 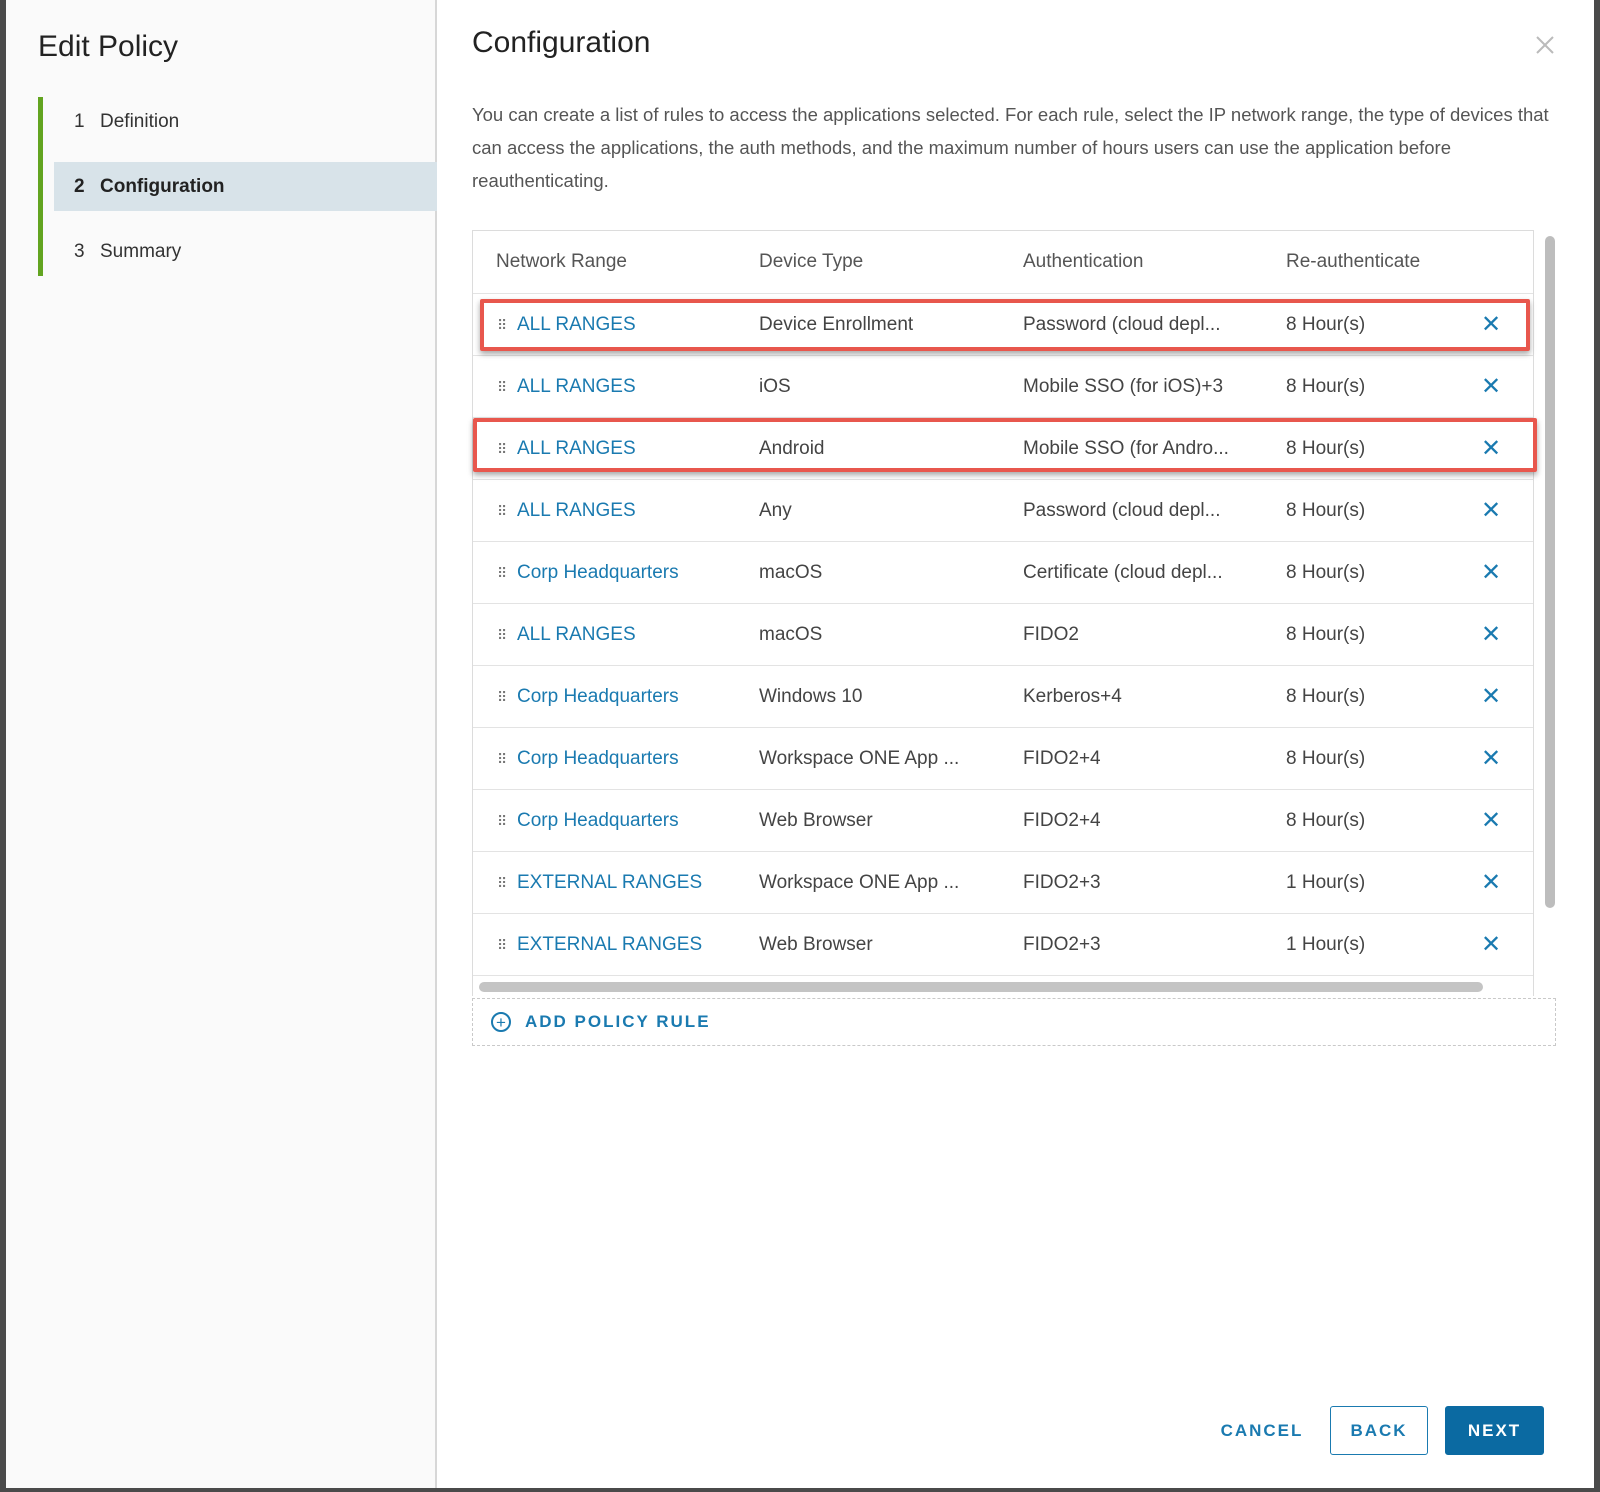 I want to click on step-definition: 1 Definition, so click(x=245, y=121).